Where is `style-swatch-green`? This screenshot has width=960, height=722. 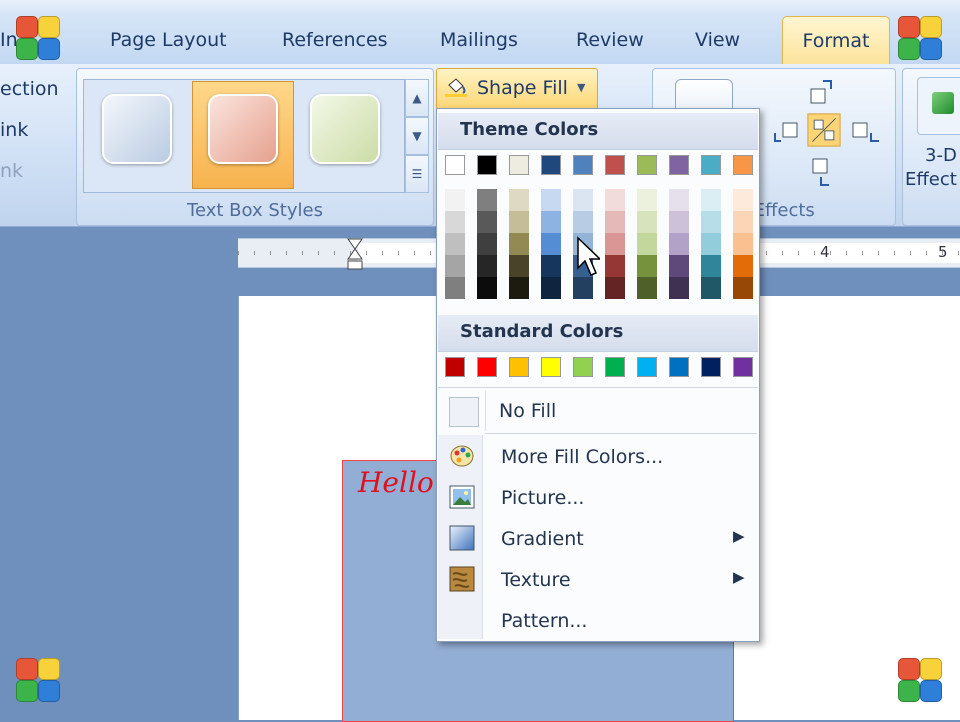
style-swatch-green is located at coordinates (345, 129).